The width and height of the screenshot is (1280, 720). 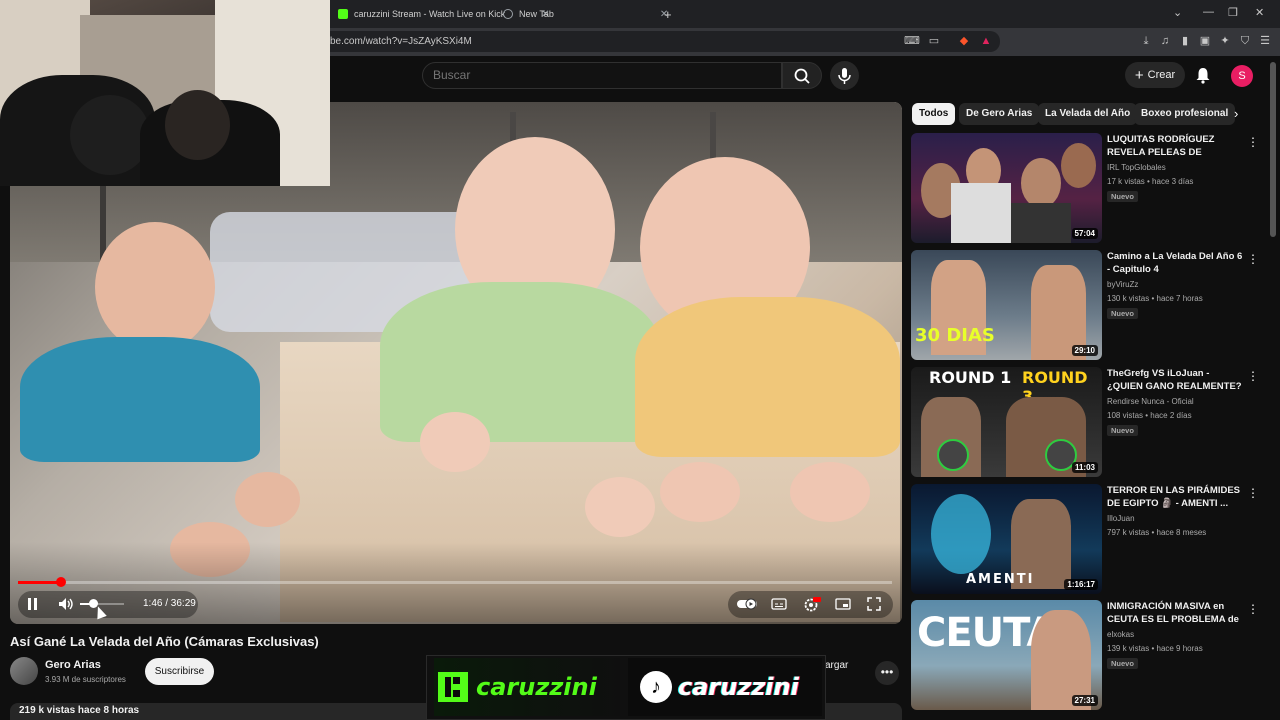 What do you see at coordinates (1161, 75) in the screenshot?
I see `create-label: Crear` at bounding box center [1161, 75].